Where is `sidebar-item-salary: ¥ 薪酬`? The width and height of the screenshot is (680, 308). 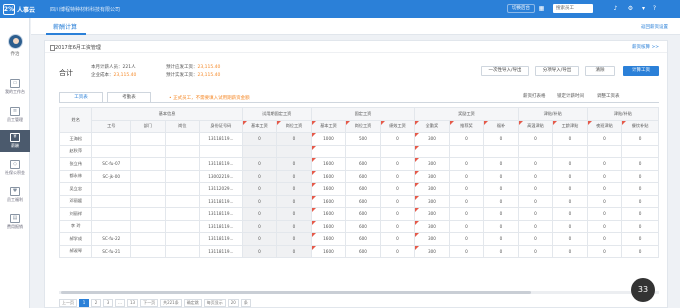
sidebar-item-salary: ¥ 薪酬 is located at coordinates (15, 141).